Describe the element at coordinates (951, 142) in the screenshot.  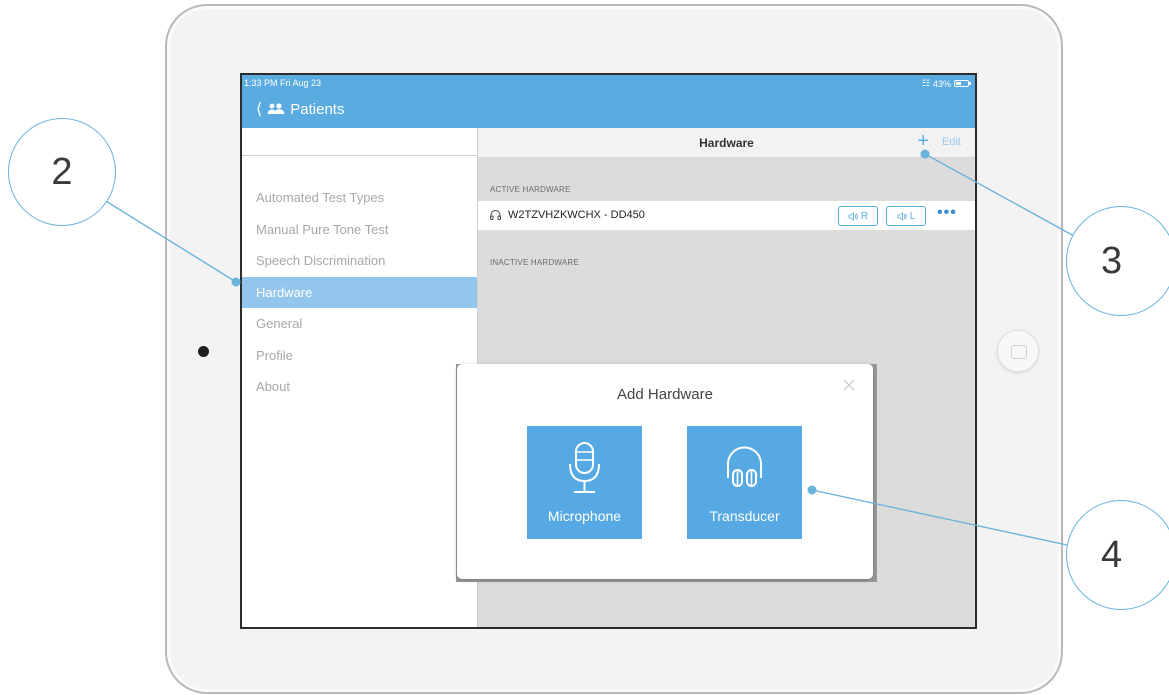
I see `edit-button: Edit` at that location.